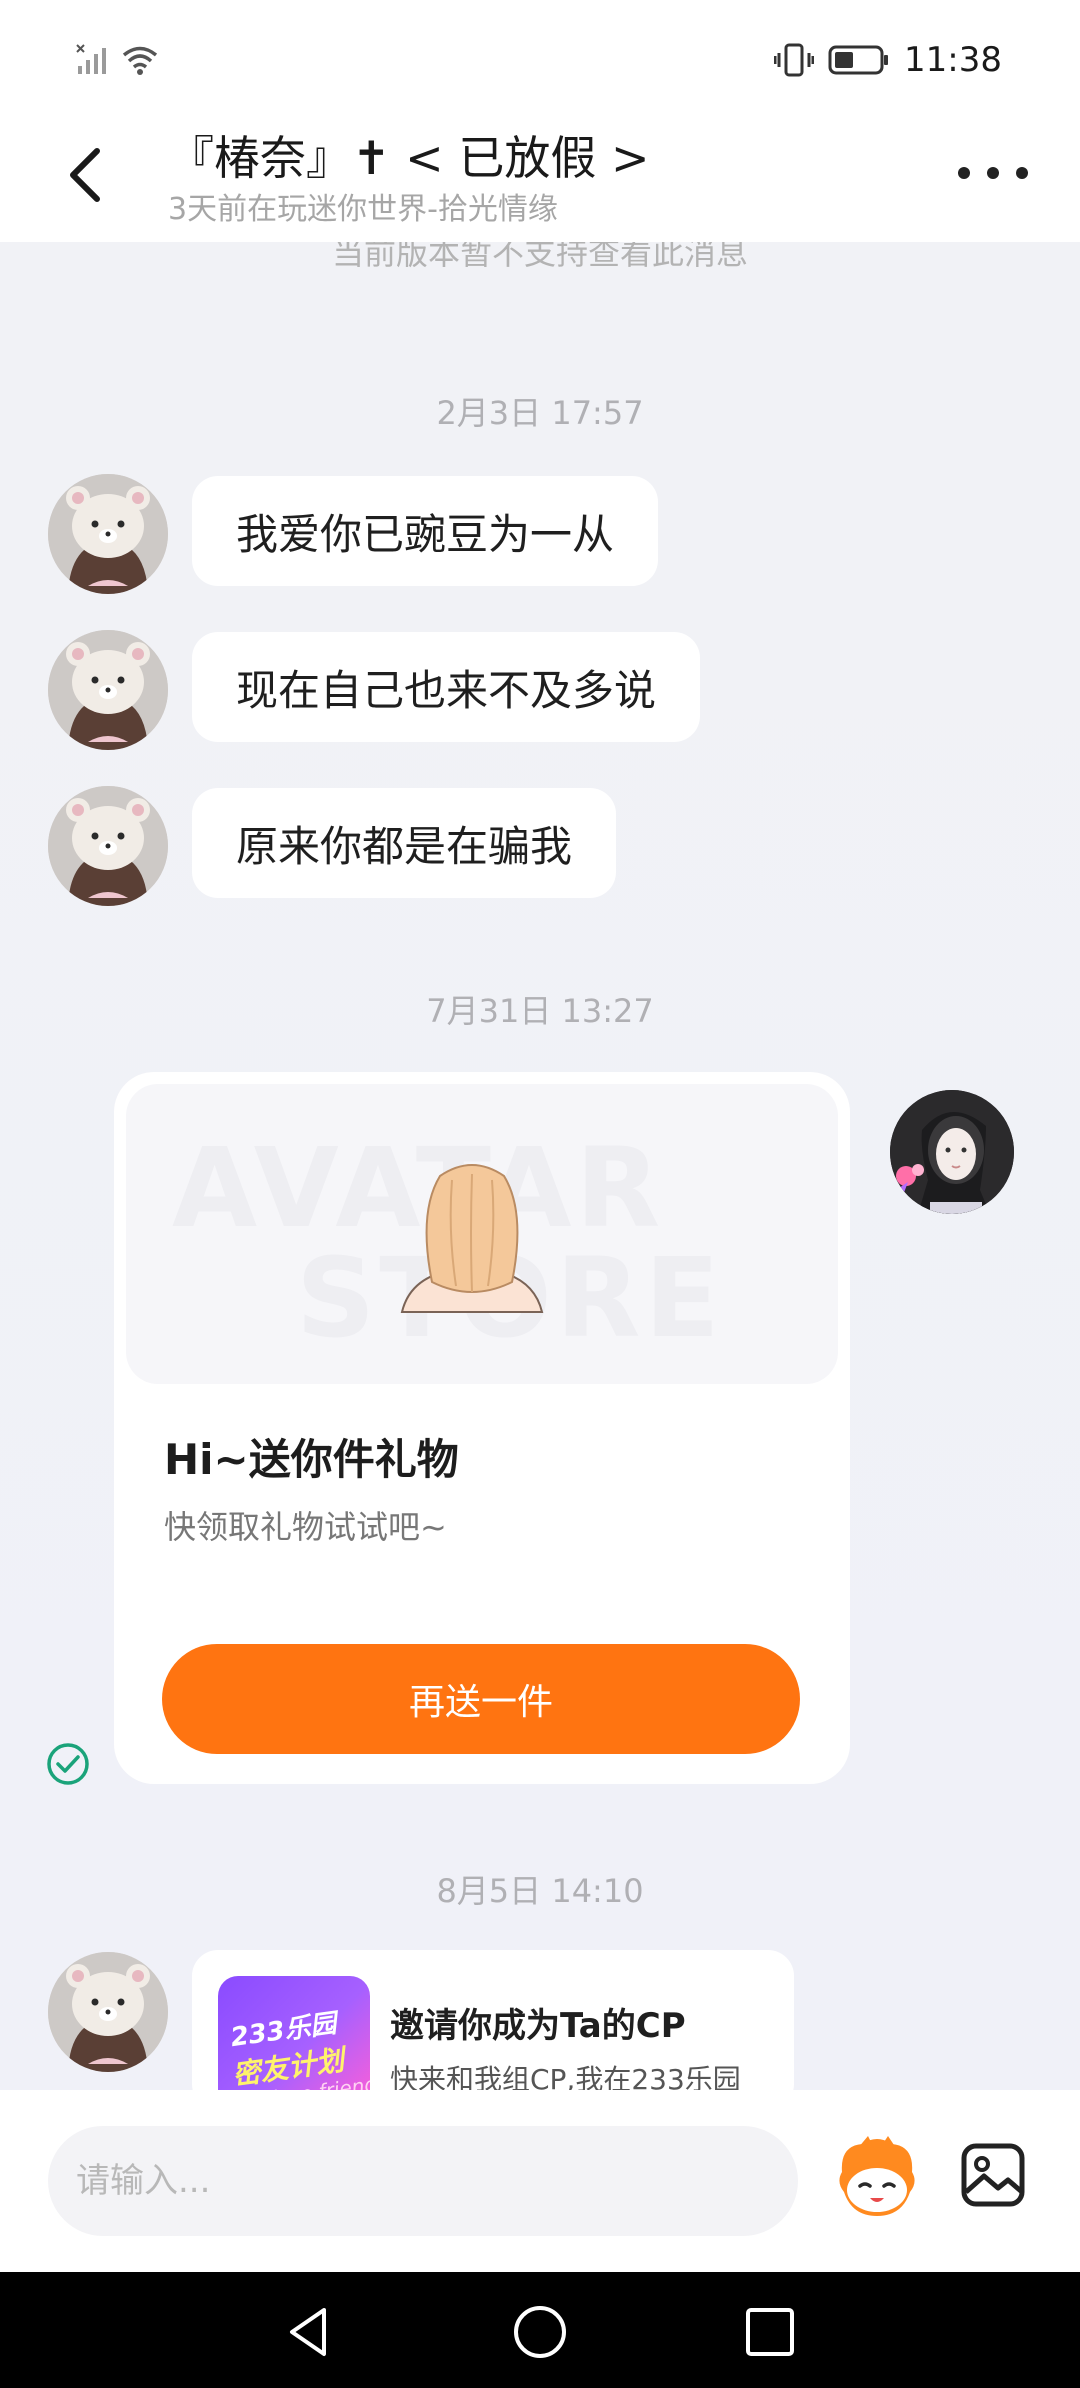 The width and height of the screenshot is (1080, 2388). What do you see at coordinates (404, 843) in the screenshot?
I see `message-bubble: 原来你都是在骗我` at bounding box center [404, 843].